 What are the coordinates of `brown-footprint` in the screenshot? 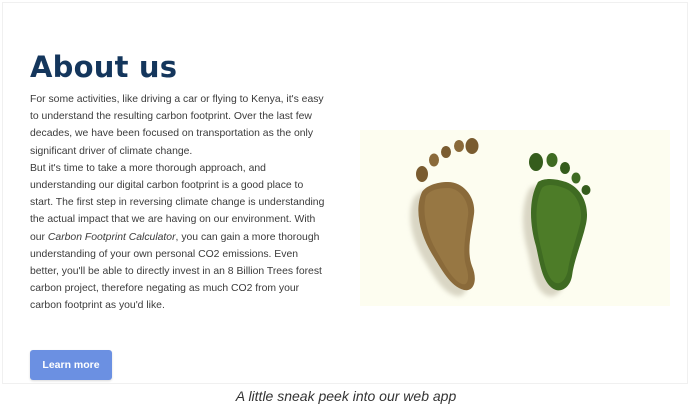 It's located at (447, 214).